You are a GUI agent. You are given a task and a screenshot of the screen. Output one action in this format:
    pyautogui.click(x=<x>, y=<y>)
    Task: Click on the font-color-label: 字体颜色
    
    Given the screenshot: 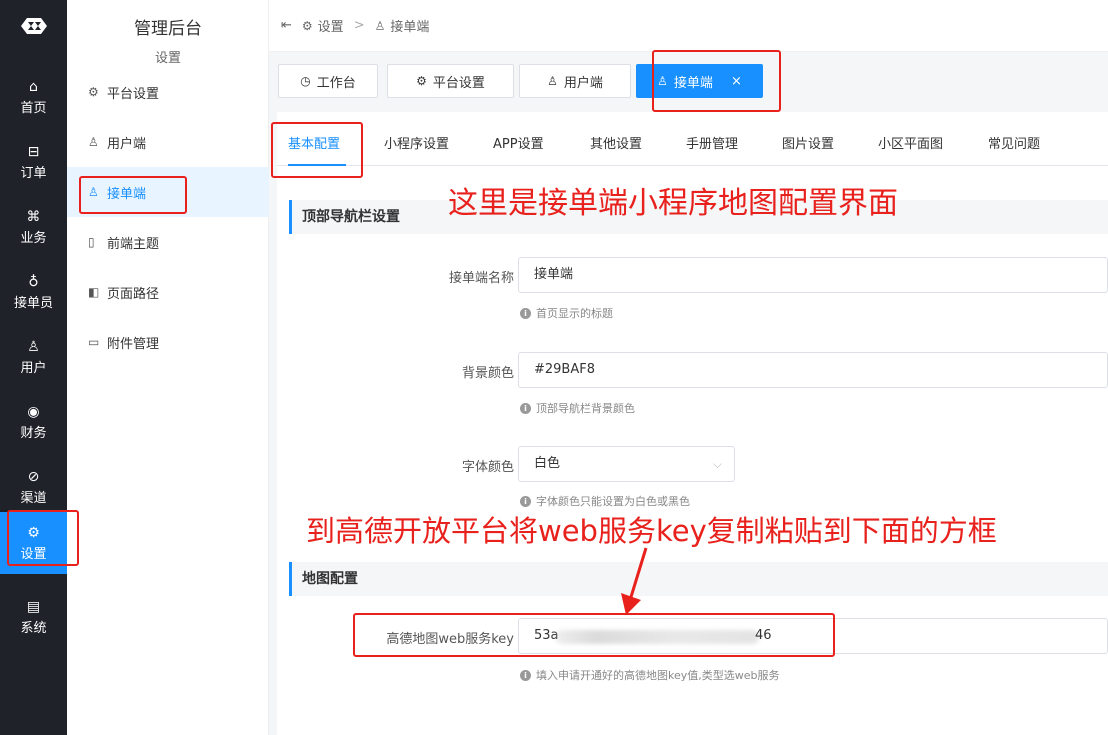 What is the action you would take?
    pyautogui.click(x=487, y=467)
    